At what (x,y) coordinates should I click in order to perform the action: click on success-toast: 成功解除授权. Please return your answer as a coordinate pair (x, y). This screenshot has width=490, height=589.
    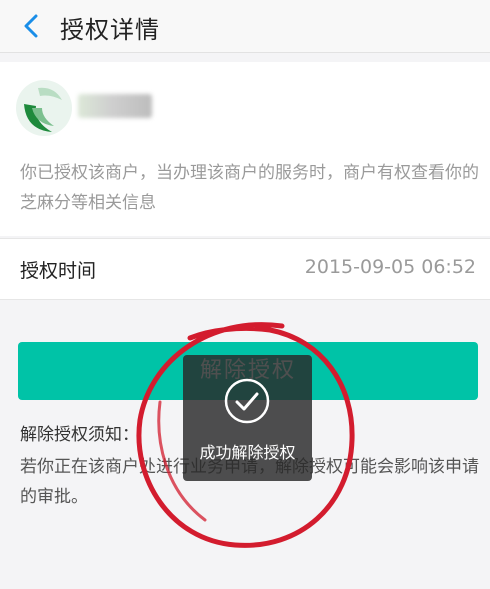
    Looking at the image, I should click on (247, 418).